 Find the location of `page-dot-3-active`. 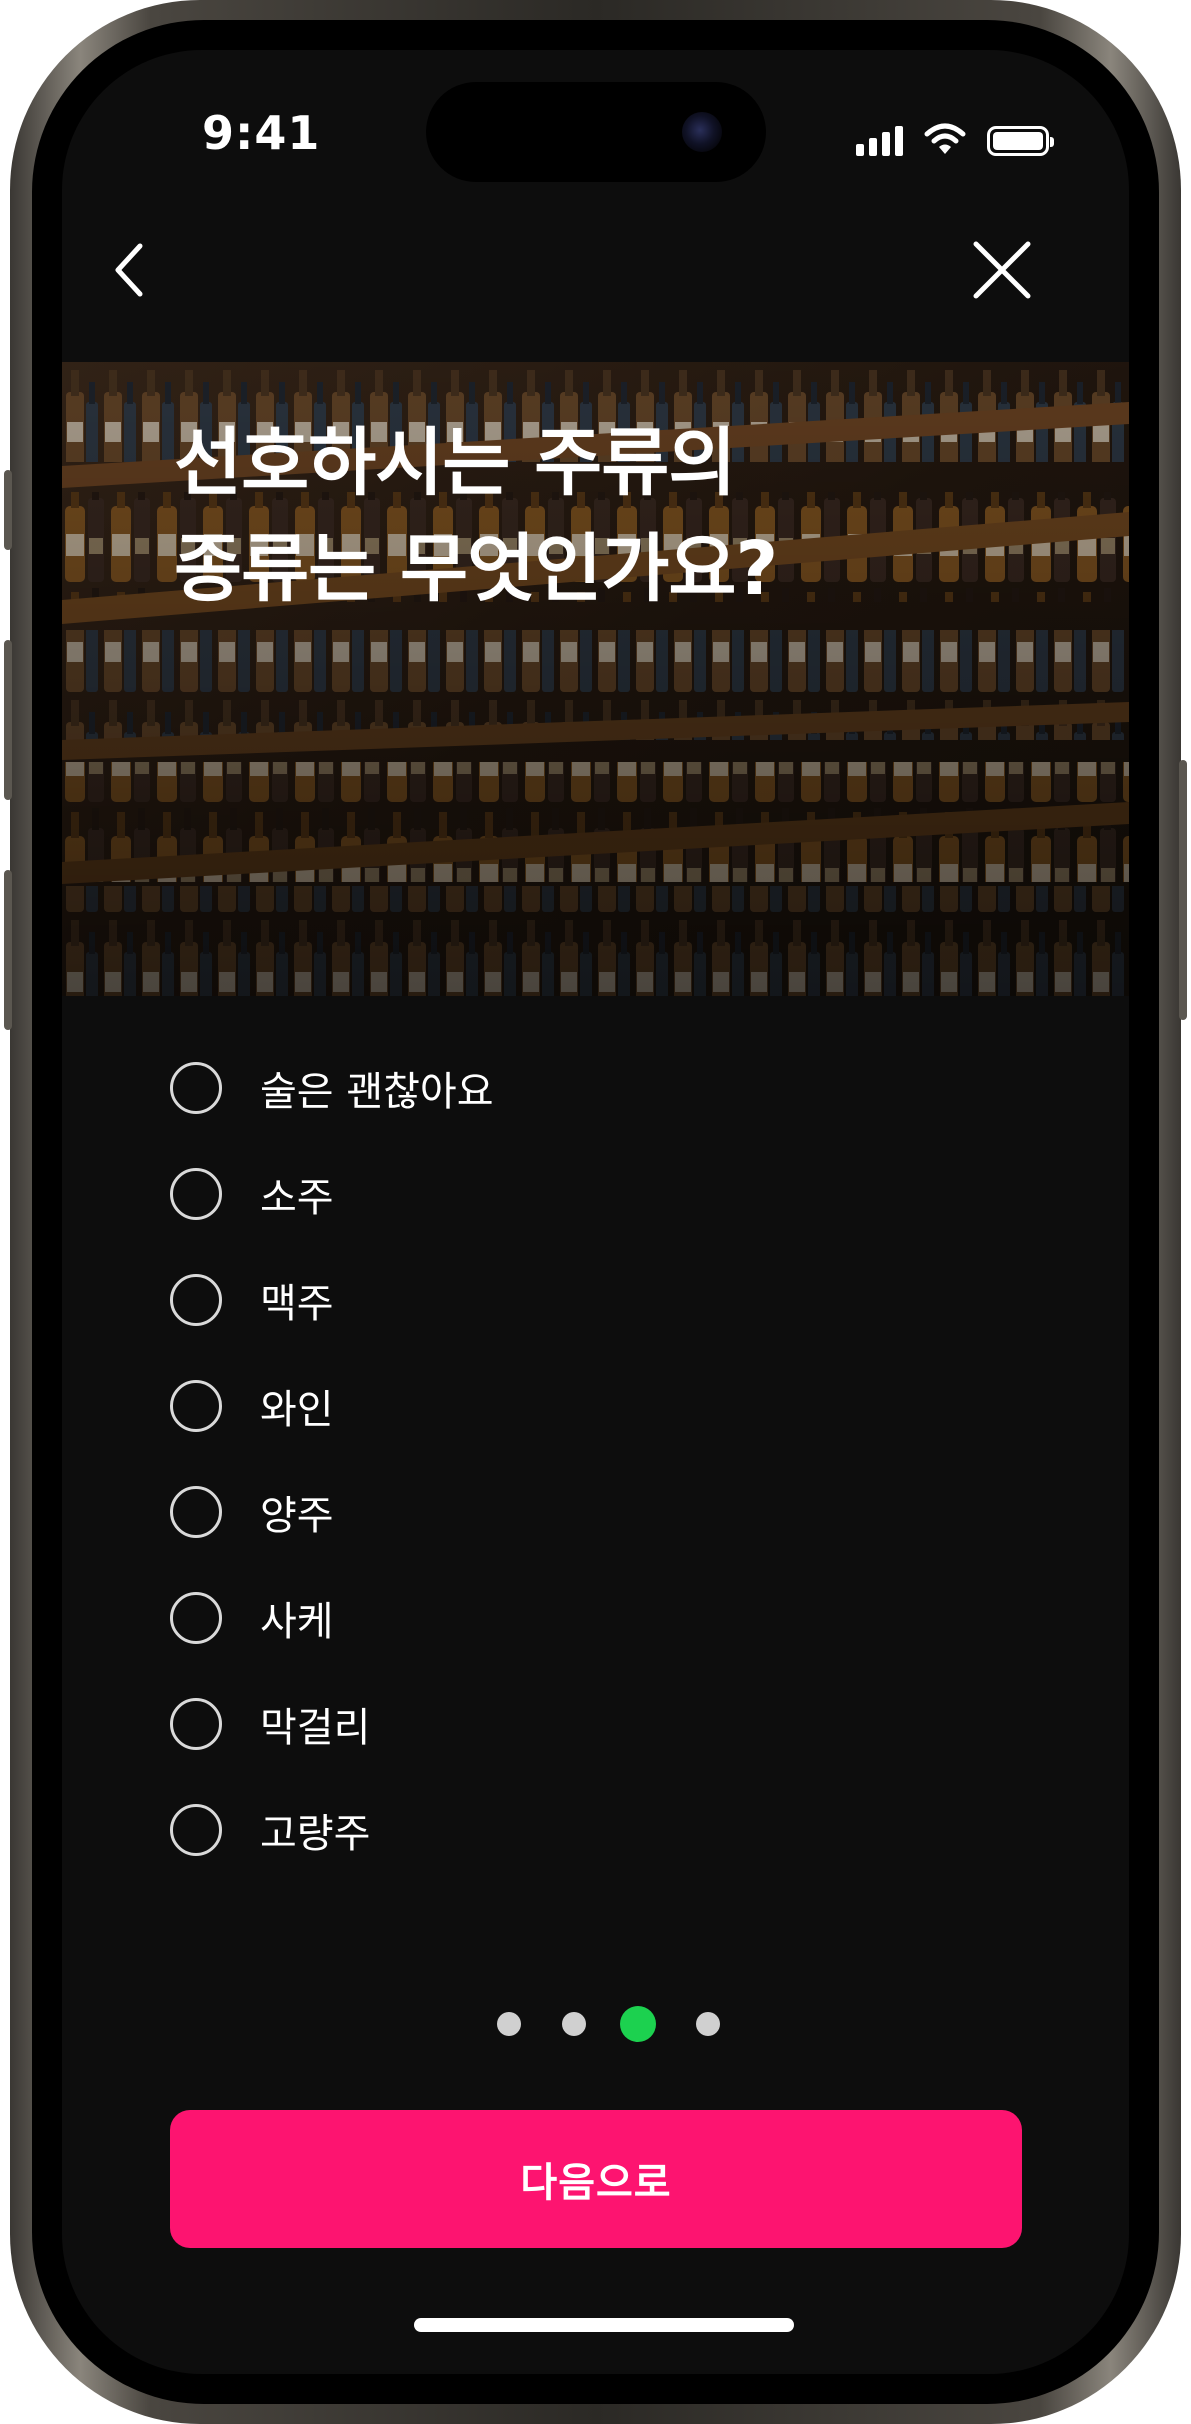

page-dot-3-active is located at coordinates (638, 2024).